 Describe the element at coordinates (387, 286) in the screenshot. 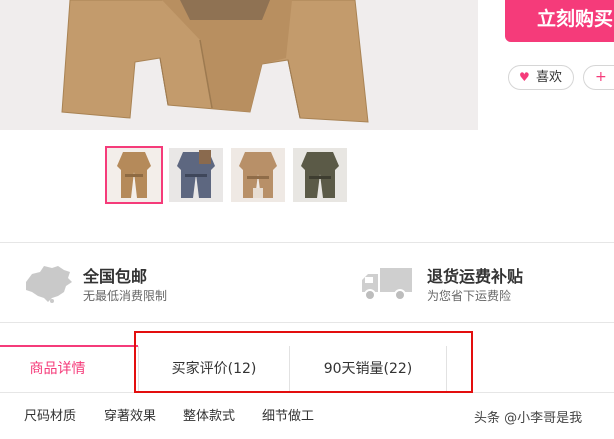

I see `delivery-truck-icon` at that location.